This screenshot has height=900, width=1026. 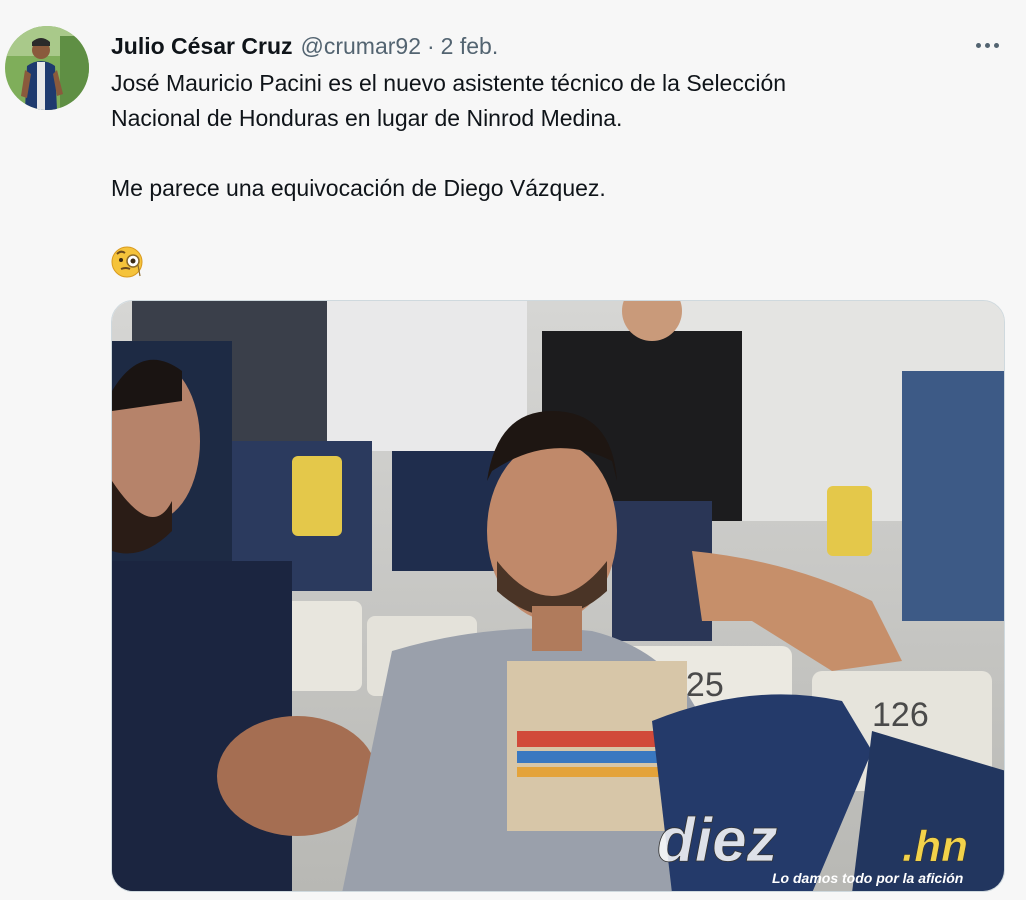 I want to click on seat-number-126: 126, so click(x=900, y=715).